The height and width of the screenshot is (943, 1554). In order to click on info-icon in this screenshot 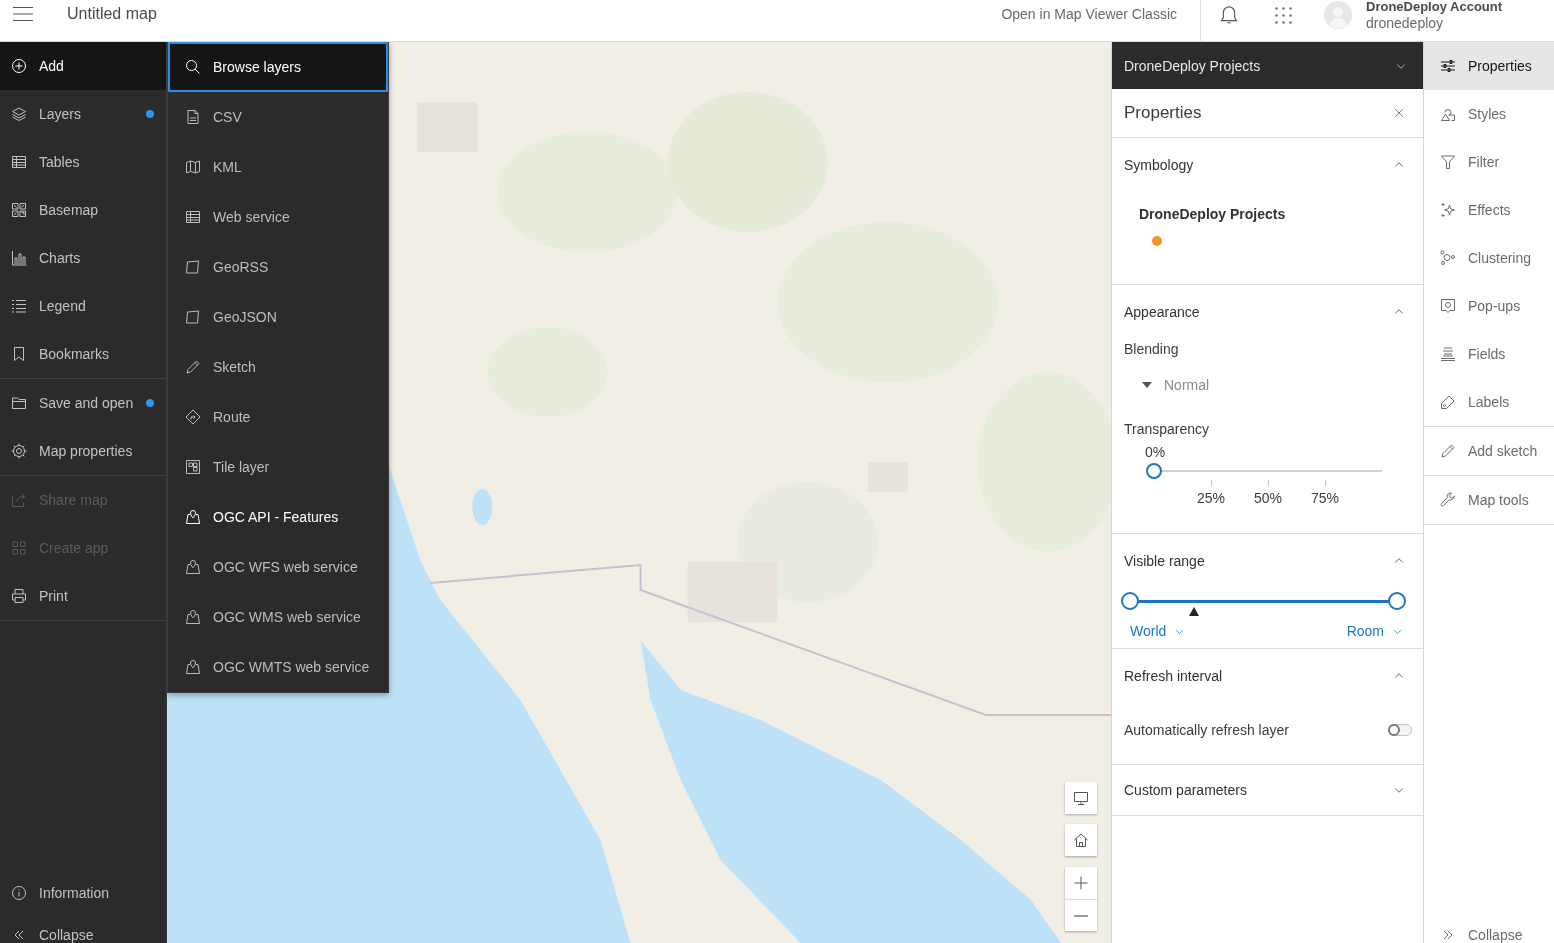, I will do `click(19, 893)`.